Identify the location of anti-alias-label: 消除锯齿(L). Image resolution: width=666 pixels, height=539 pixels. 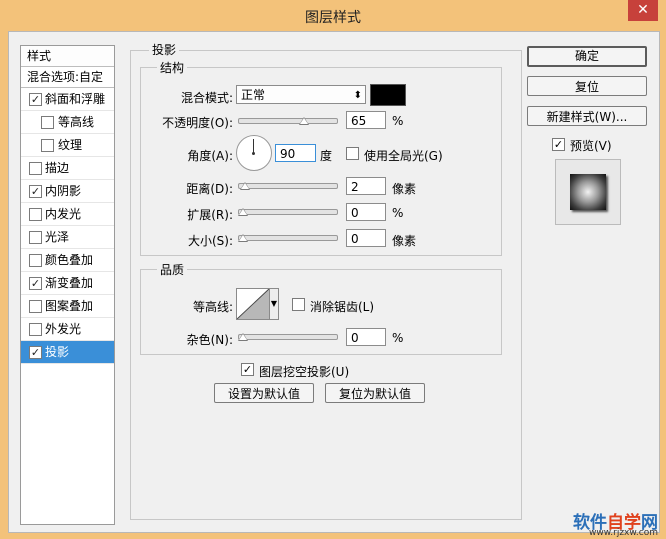
(342, 306).